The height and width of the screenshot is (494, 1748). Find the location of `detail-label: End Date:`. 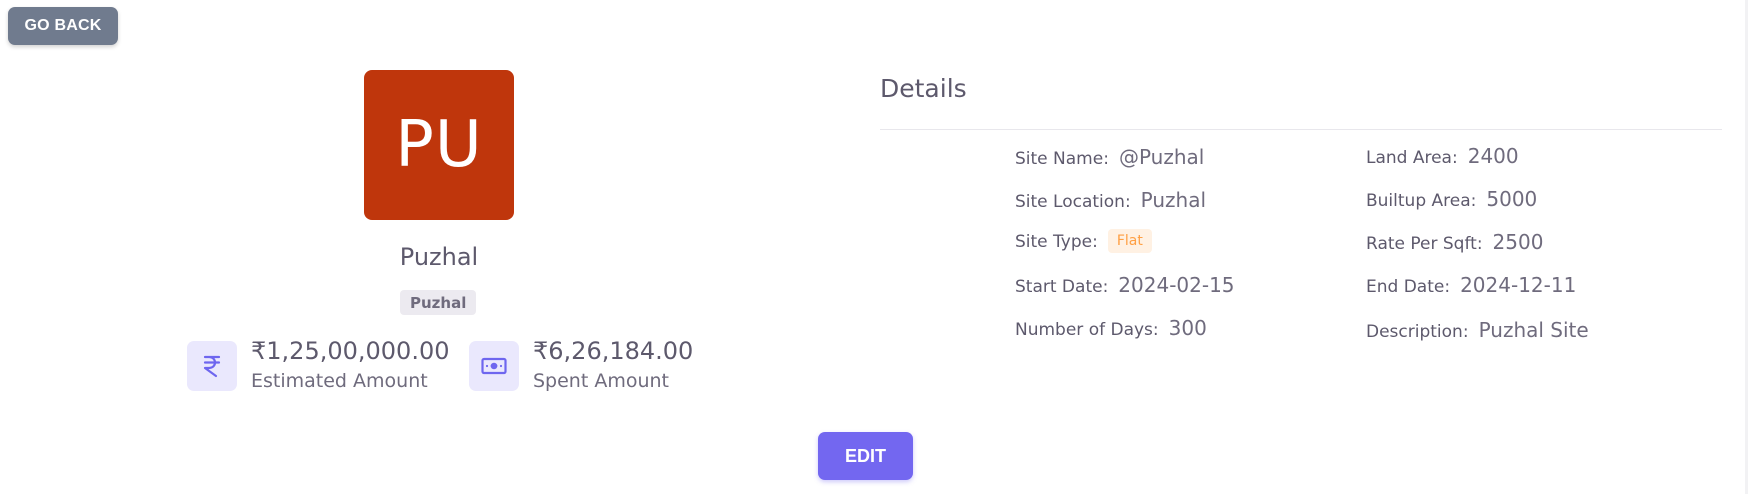

detail-label: End Date: is located at coordinates (1408, 287).